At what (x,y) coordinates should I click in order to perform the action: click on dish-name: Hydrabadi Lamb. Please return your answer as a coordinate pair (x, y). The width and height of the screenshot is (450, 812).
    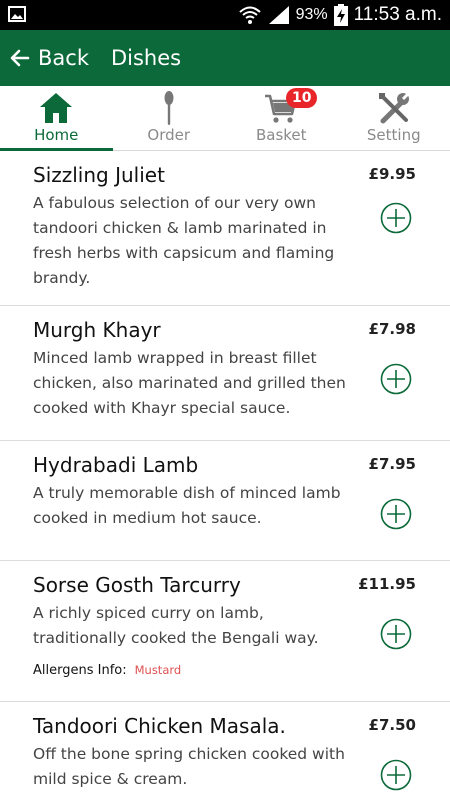
    Looking at the image, I should click on (115, 465).